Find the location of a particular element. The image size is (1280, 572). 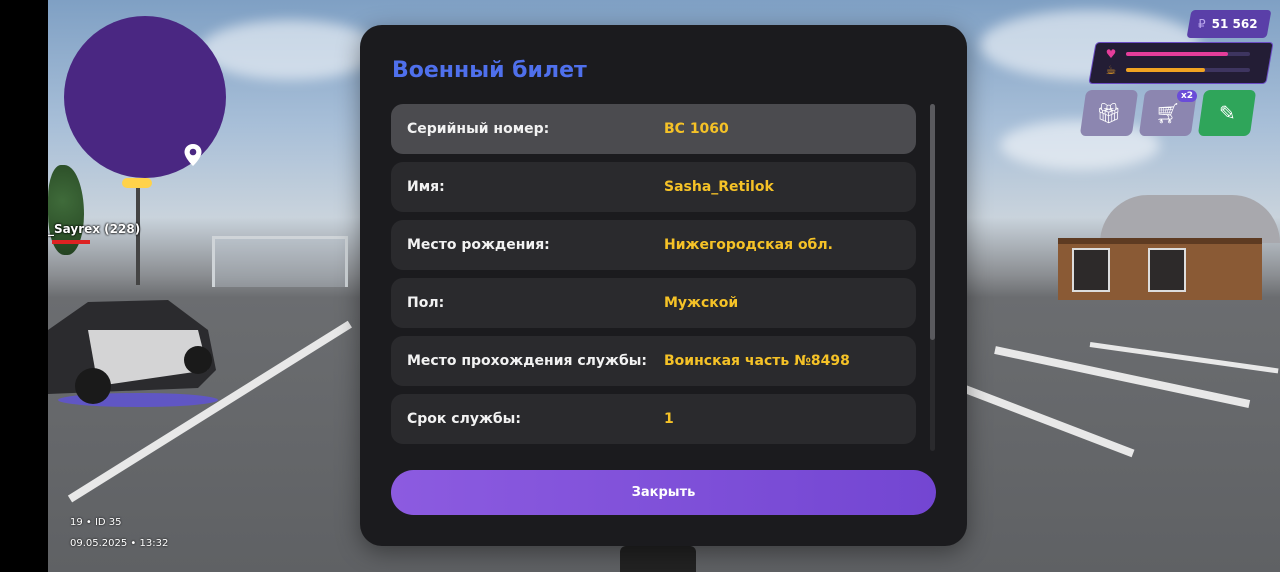

player-legs is located at coordinates (658, 559).